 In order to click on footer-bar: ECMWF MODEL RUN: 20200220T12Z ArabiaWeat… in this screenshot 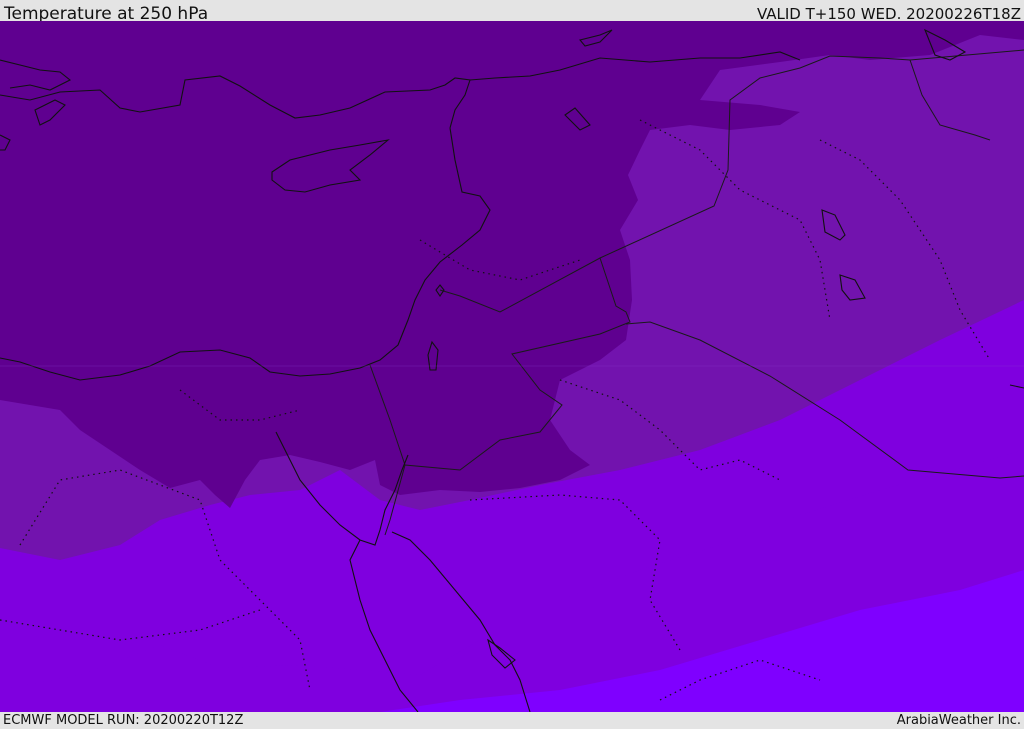, I will do `click(512, 720)`.